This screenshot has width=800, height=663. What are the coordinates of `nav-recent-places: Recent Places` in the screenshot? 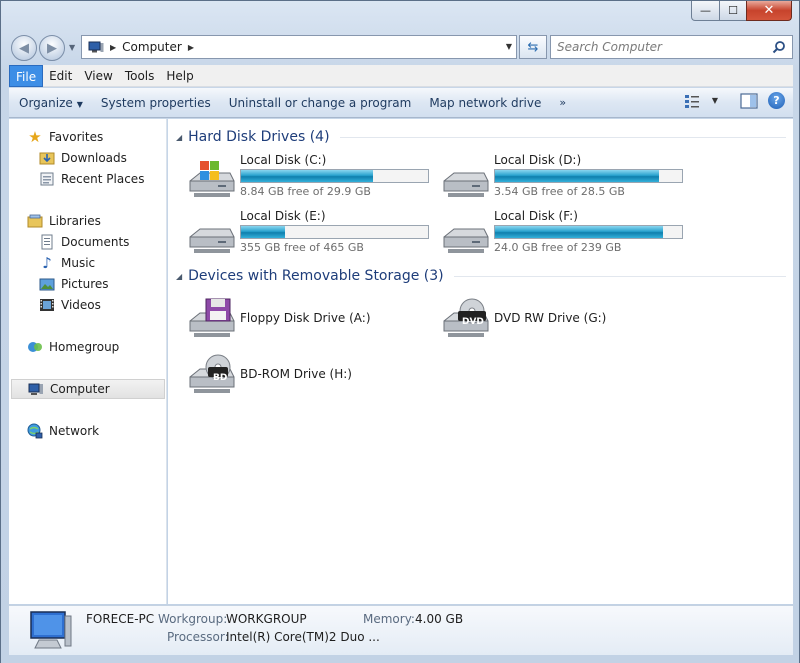 It's located at (87, 179).